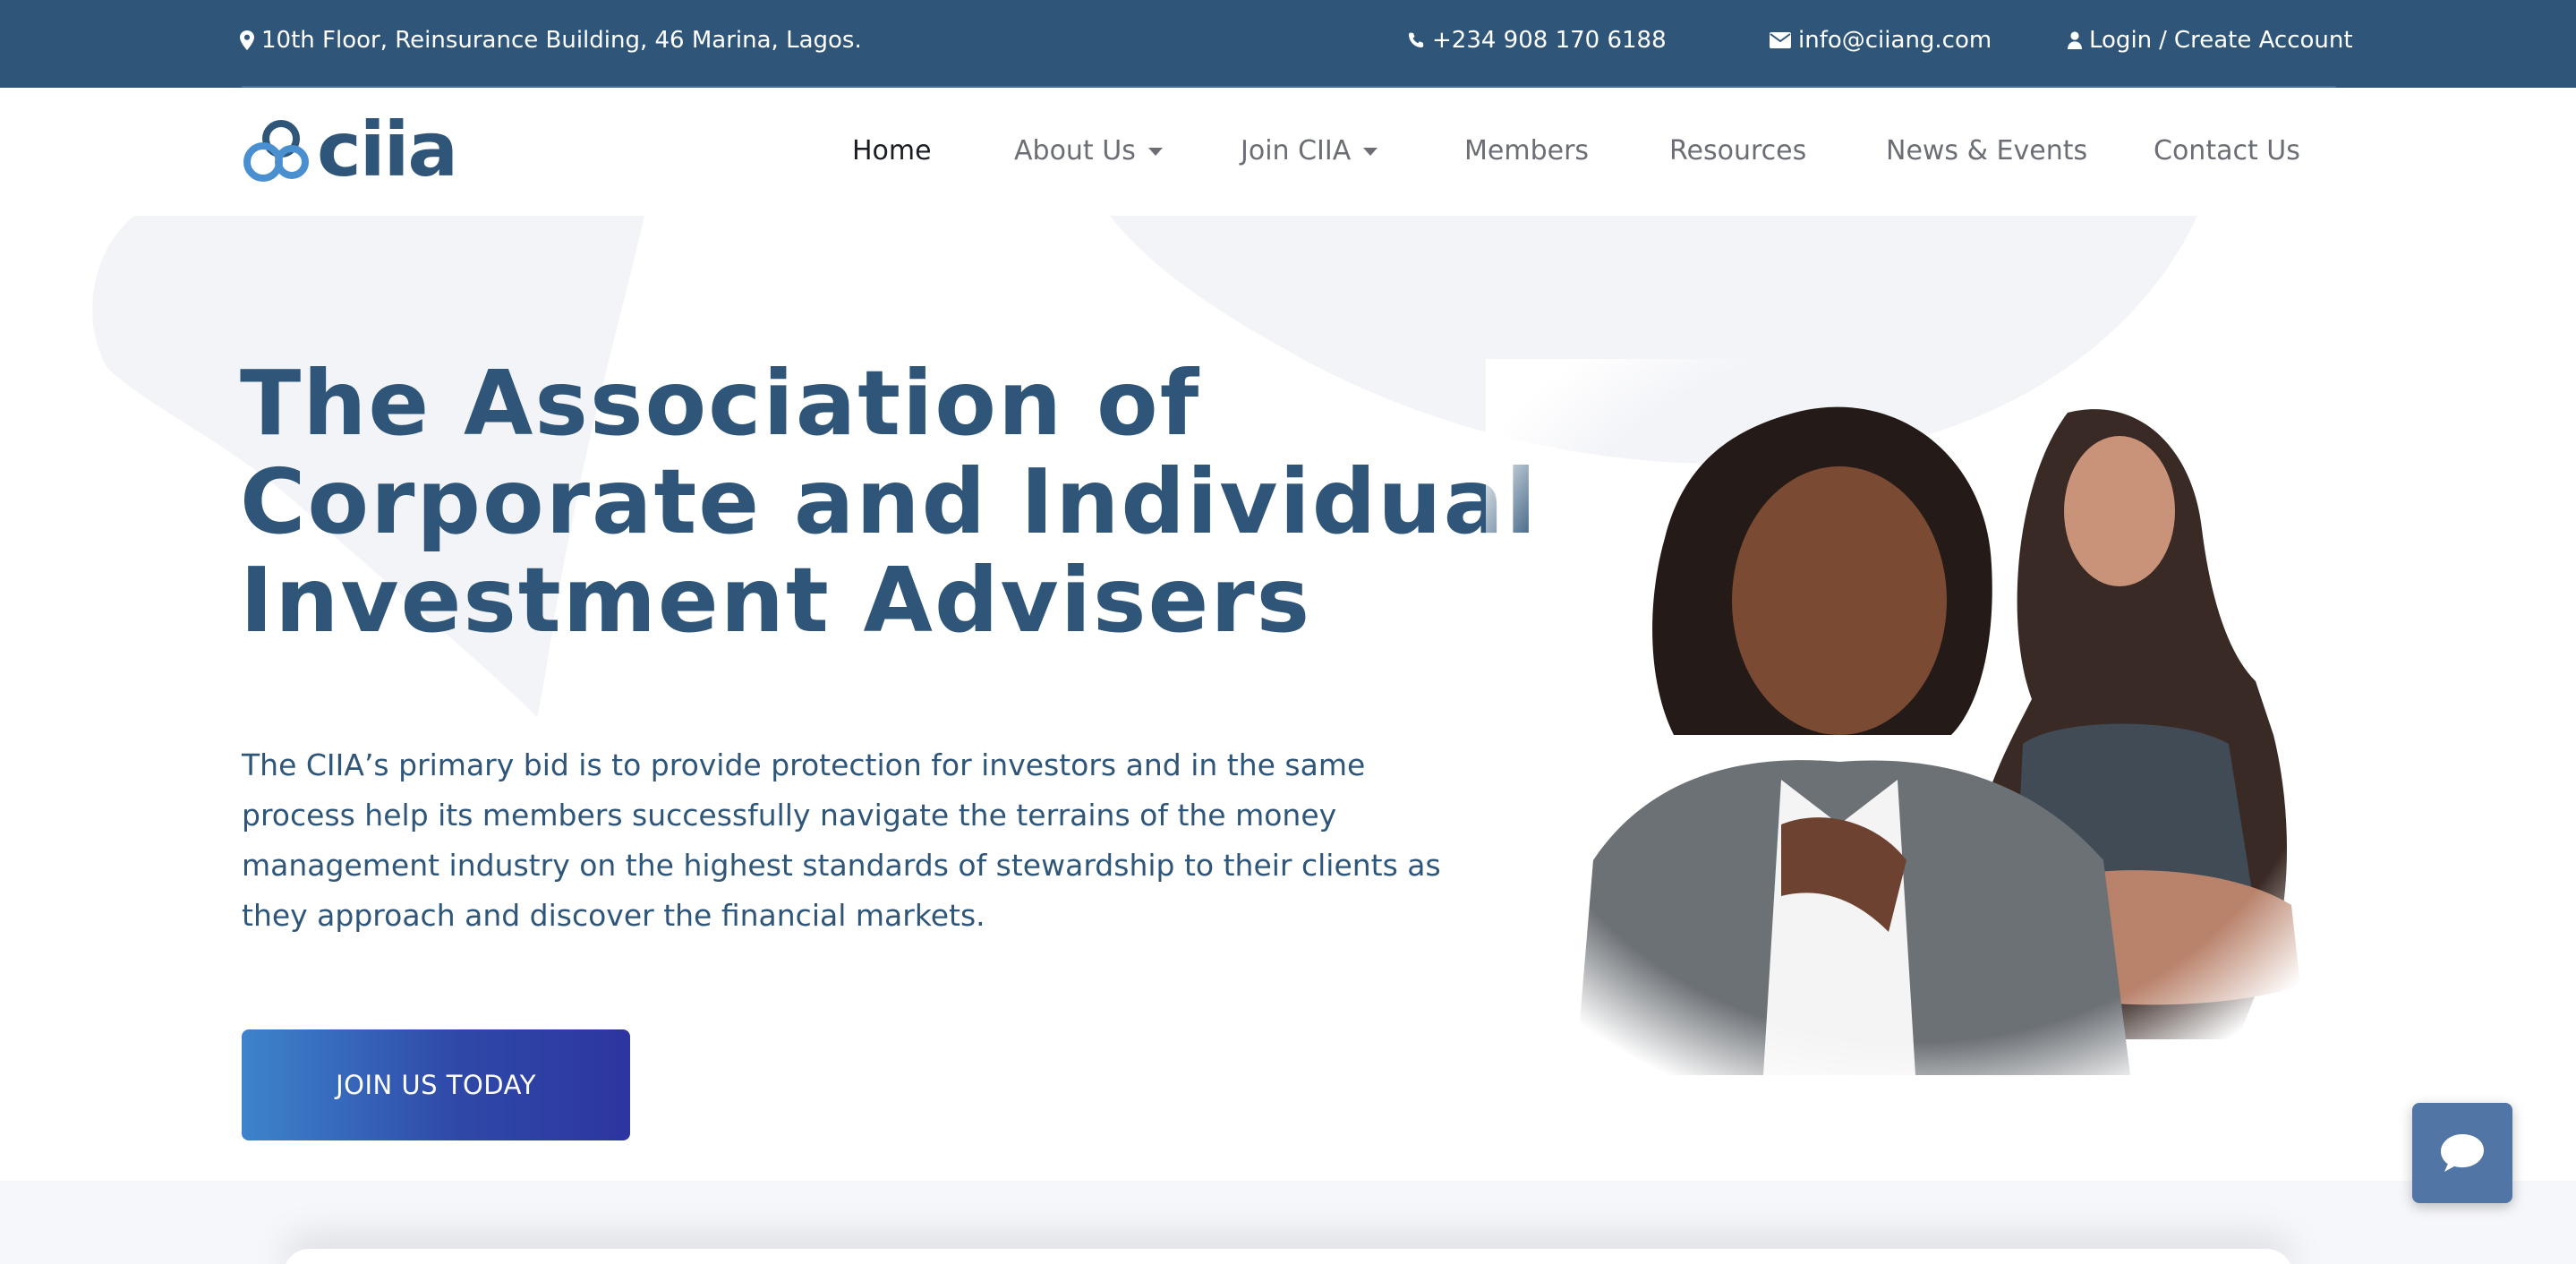 This screenshot has height=1264, width=2576. Describe the element at coordinates (1416, 39) in the screenshot. I see `phone-icon` at that location.